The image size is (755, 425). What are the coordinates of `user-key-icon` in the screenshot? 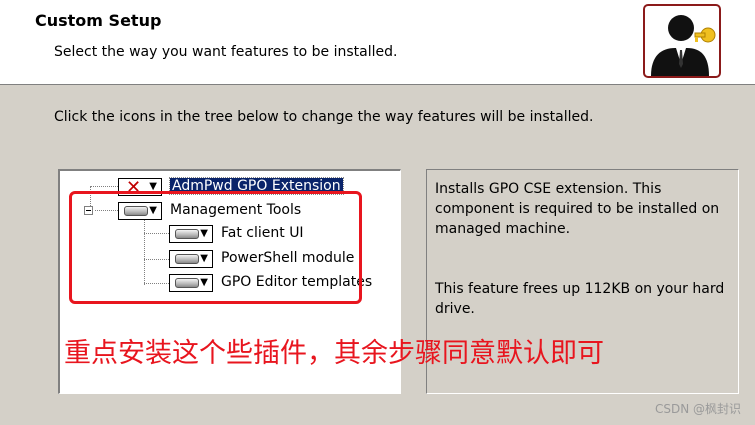 It's located at (682, 41).